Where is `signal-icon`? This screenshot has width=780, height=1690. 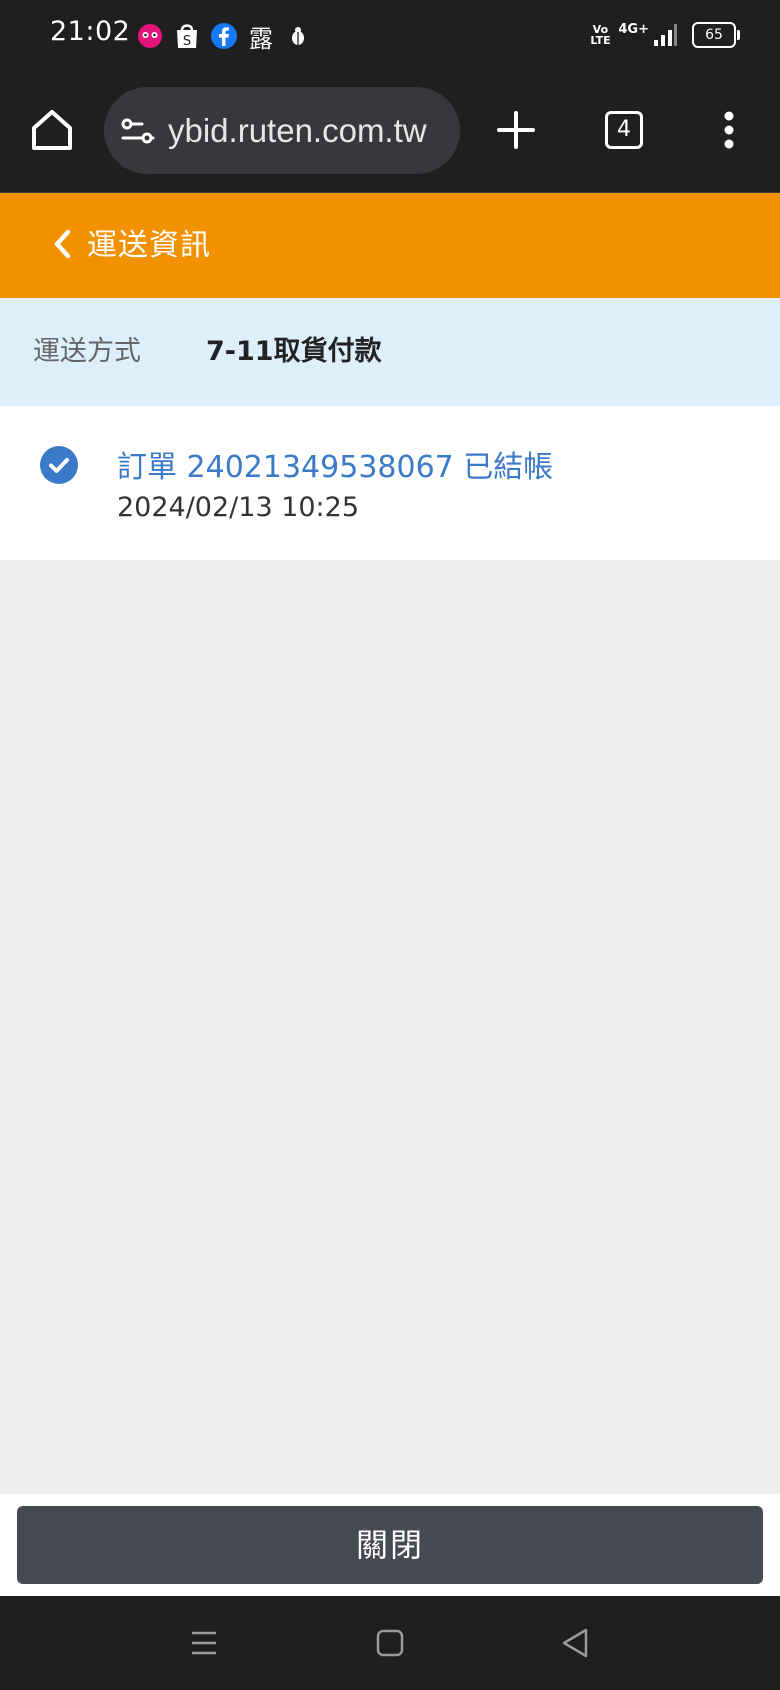 signal-icon is located at coordinates (665, 35).